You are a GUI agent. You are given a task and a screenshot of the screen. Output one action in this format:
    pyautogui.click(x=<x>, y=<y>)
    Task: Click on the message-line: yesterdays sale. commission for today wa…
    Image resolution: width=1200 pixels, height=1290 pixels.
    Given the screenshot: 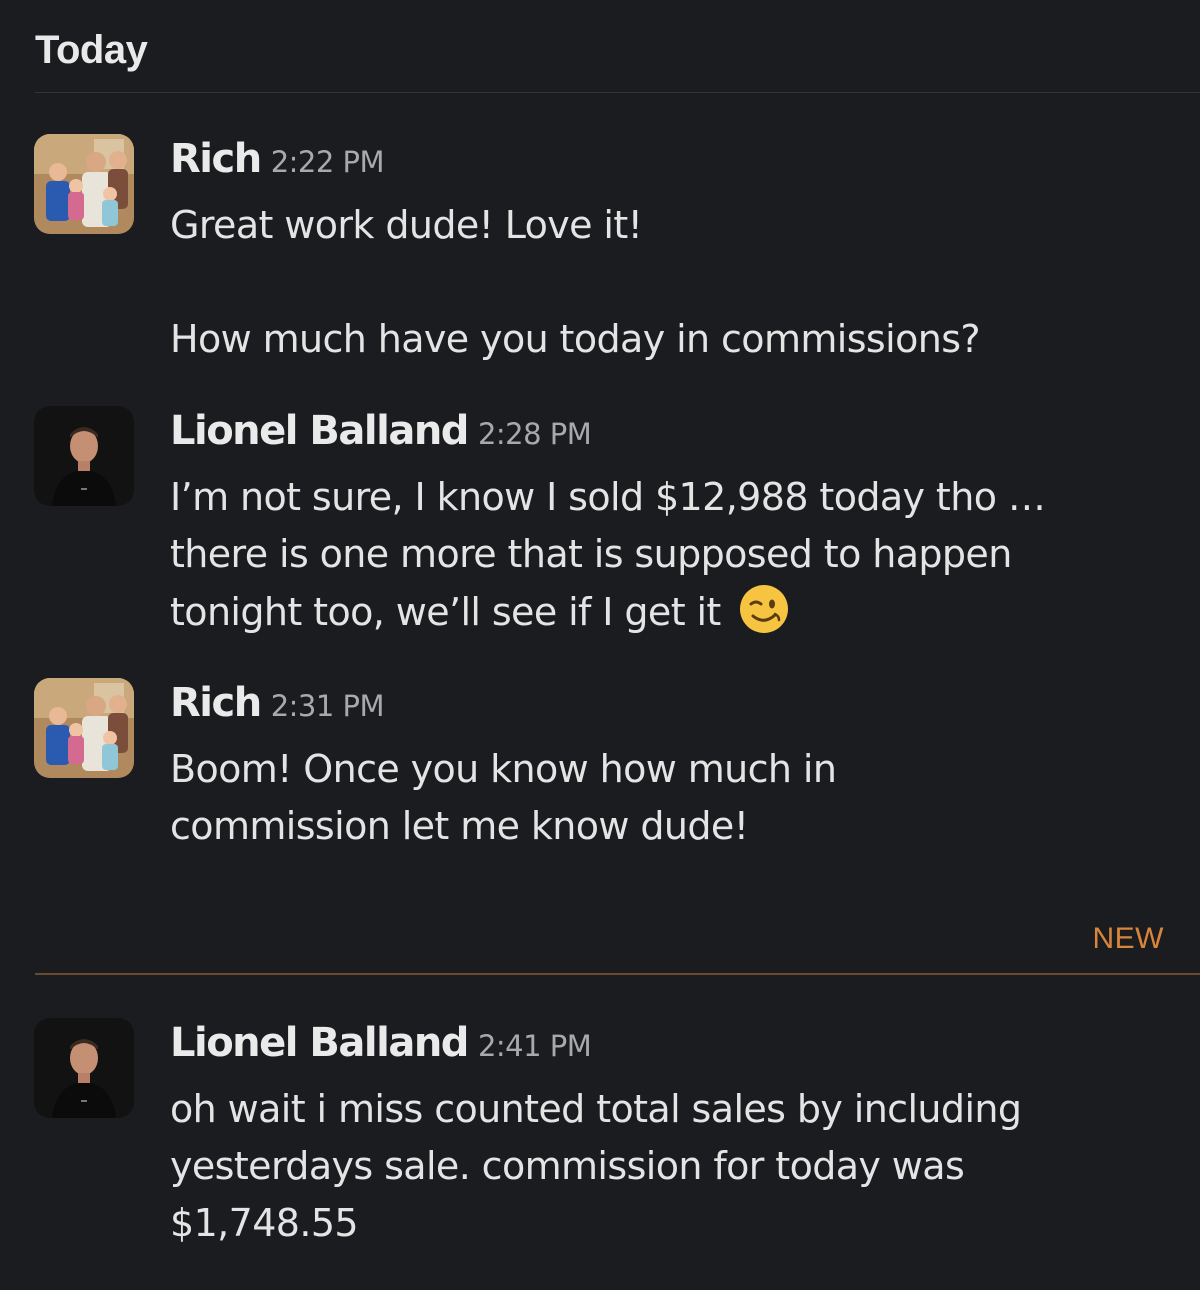 What is the action you would take?
    pyautogui.click(x=567, y=1166)
    